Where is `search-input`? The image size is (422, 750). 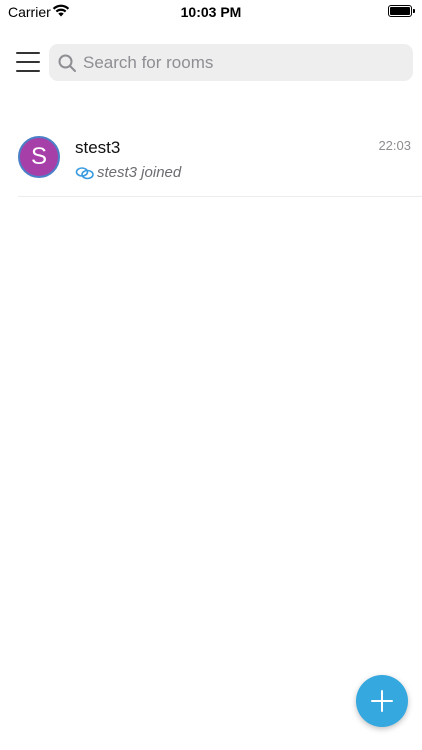 search-input is located at coordinates (233, 62).